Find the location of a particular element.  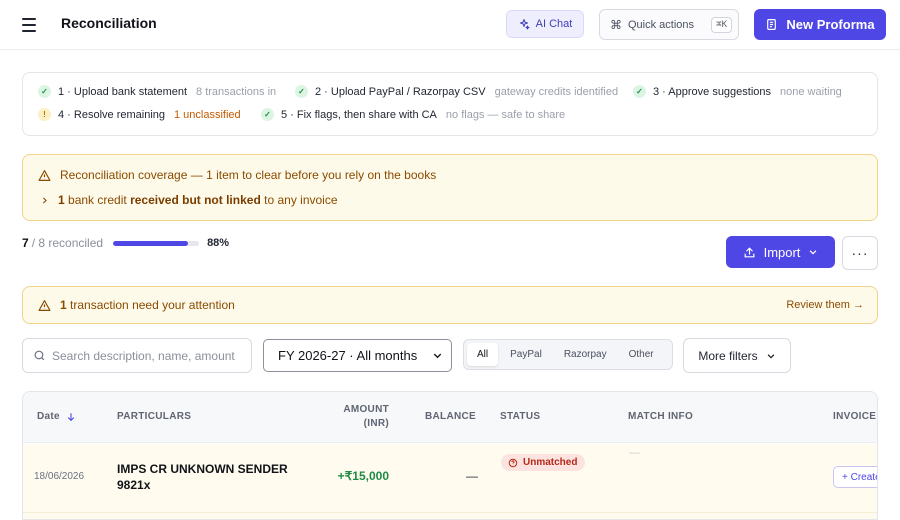

step-note: 1 unclassified is located at coordinates (207, 114).